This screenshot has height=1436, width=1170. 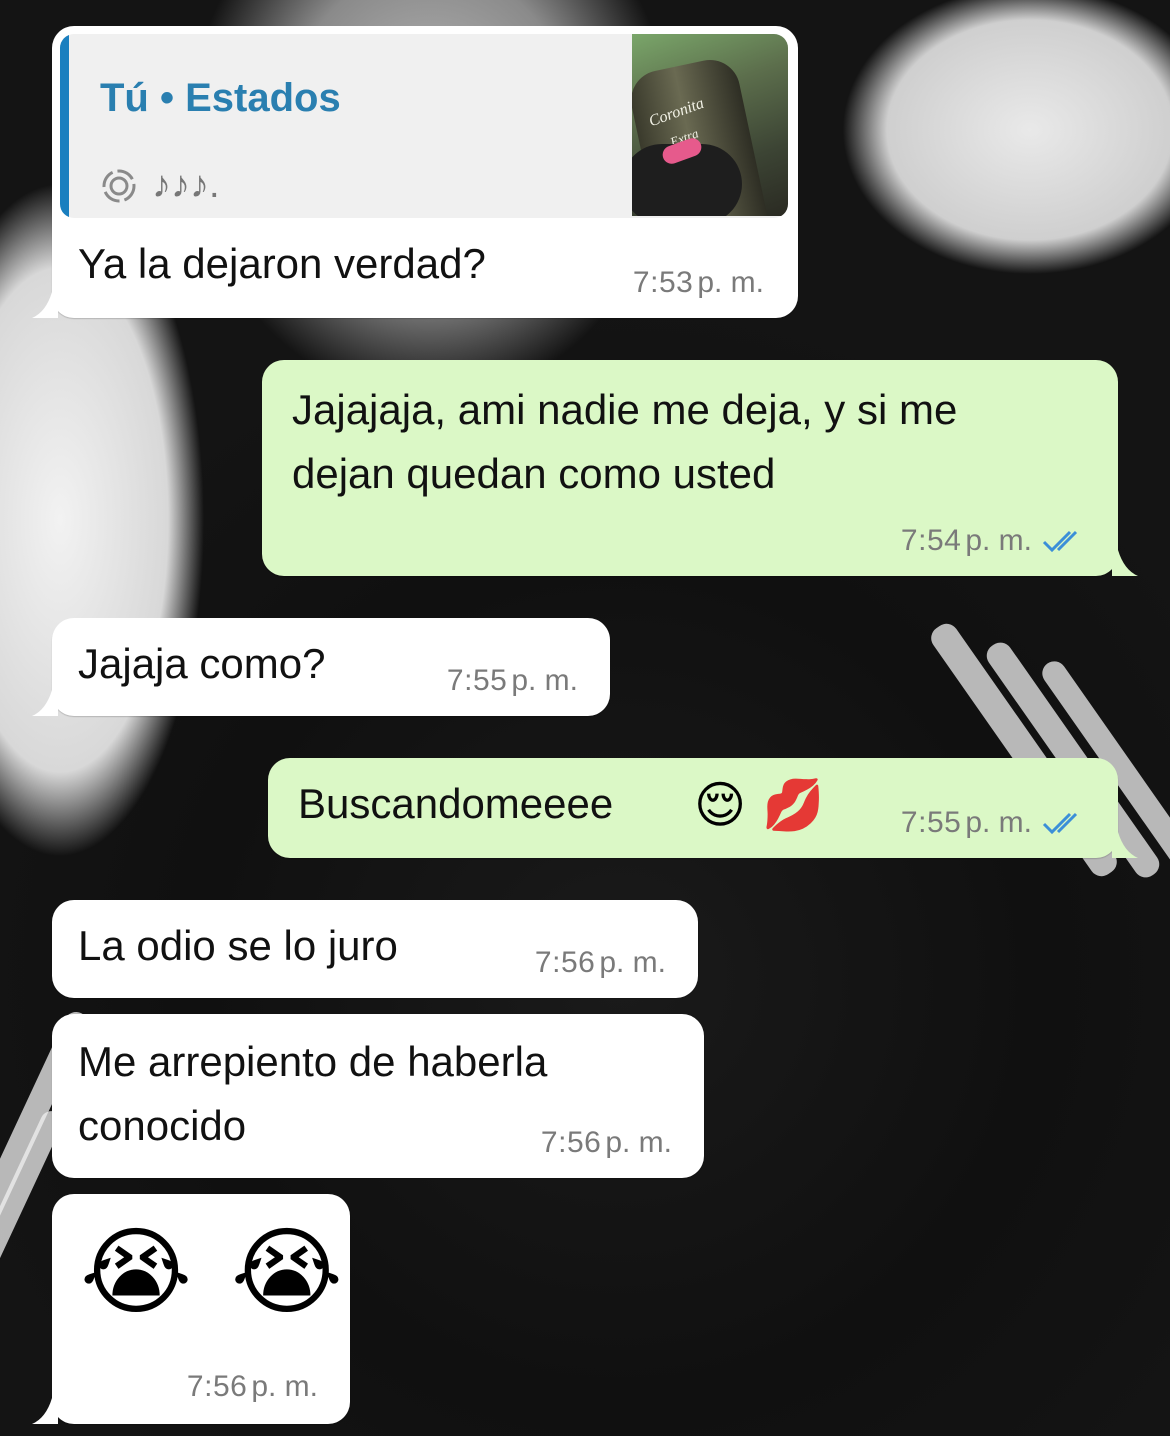 What do you see at coordinates (282, 263) in the screenshot?
I see `message-text: Ya la dejaron verdad?` at bounding box center [282, 263].